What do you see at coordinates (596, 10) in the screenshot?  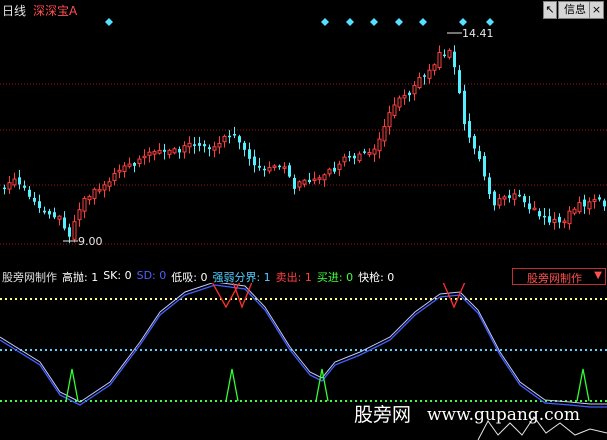 I see `close-icon: ×` at bounding box center [596, 10].